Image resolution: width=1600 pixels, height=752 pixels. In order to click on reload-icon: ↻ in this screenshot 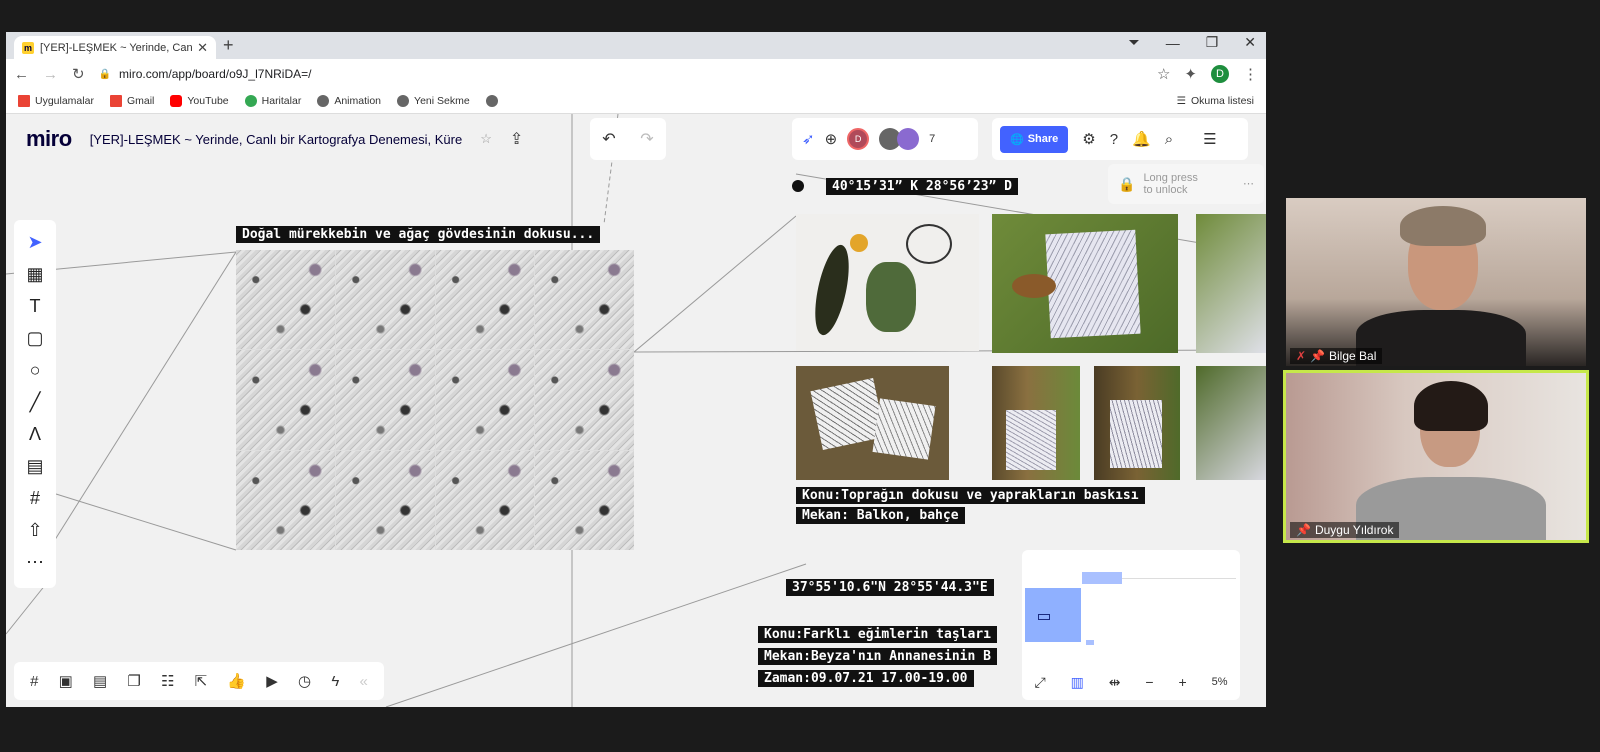, I will do `click(78, 74)`.